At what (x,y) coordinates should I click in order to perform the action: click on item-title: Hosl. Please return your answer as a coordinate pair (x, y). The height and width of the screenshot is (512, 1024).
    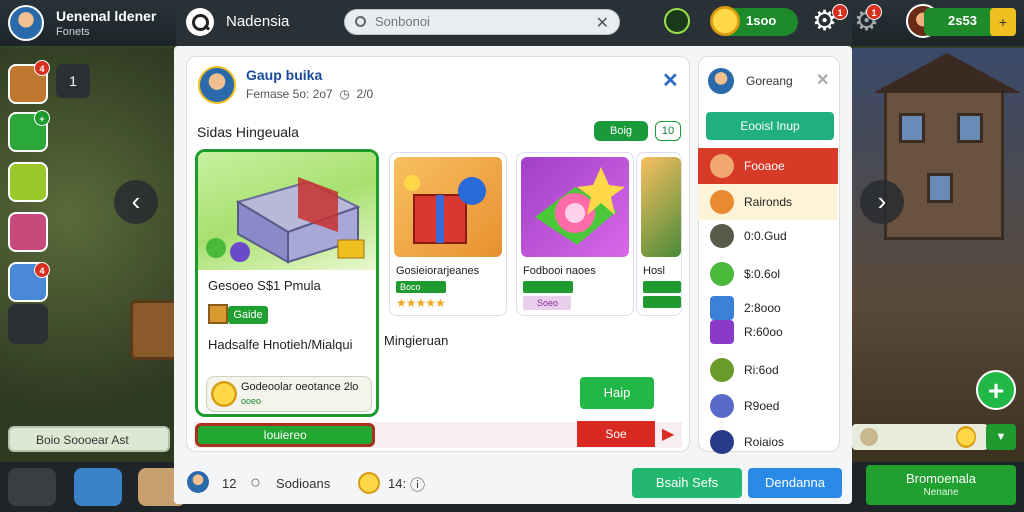
    Looking at the image, I should click on (654, 271).